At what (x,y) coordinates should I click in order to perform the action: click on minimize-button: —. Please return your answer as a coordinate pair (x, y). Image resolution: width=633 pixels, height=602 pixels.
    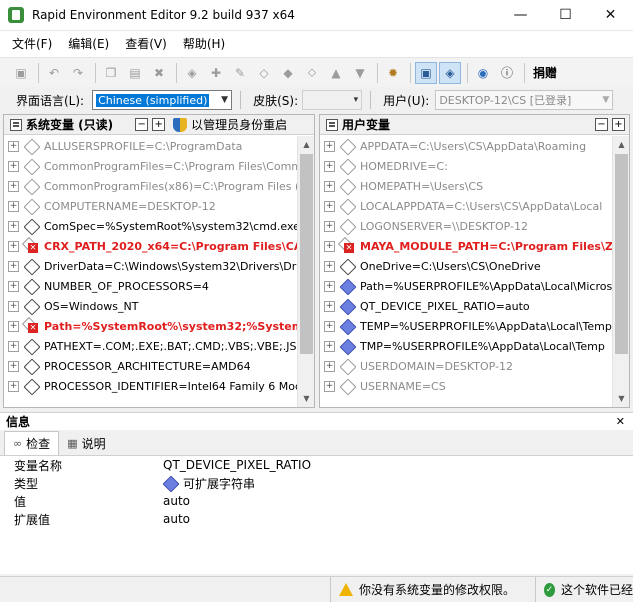
    Looking at the image, I should click on (520, 15).